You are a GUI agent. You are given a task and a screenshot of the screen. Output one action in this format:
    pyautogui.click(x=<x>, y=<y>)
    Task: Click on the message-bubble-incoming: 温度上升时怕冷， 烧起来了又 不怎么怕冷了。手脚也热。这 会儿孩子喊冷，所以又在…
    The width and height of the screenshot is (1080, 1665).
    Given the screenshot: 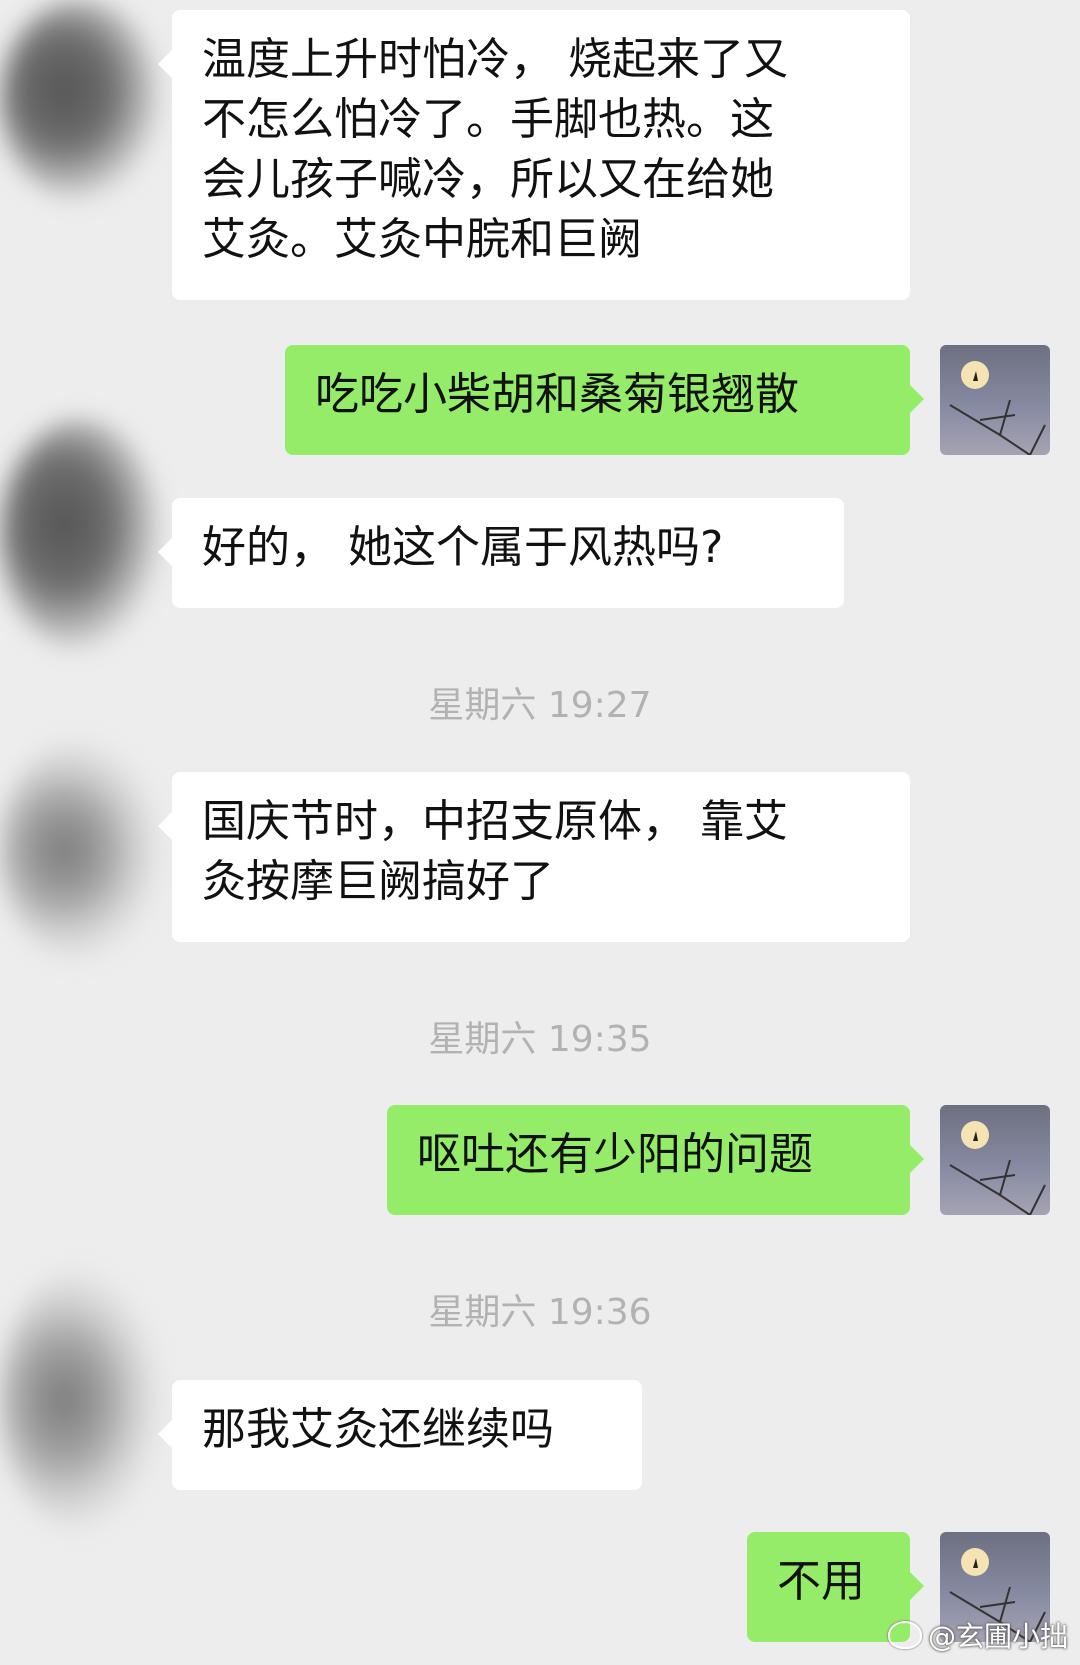 What is the action you would take?
    pyautogui.click(x=534, y=155)
    